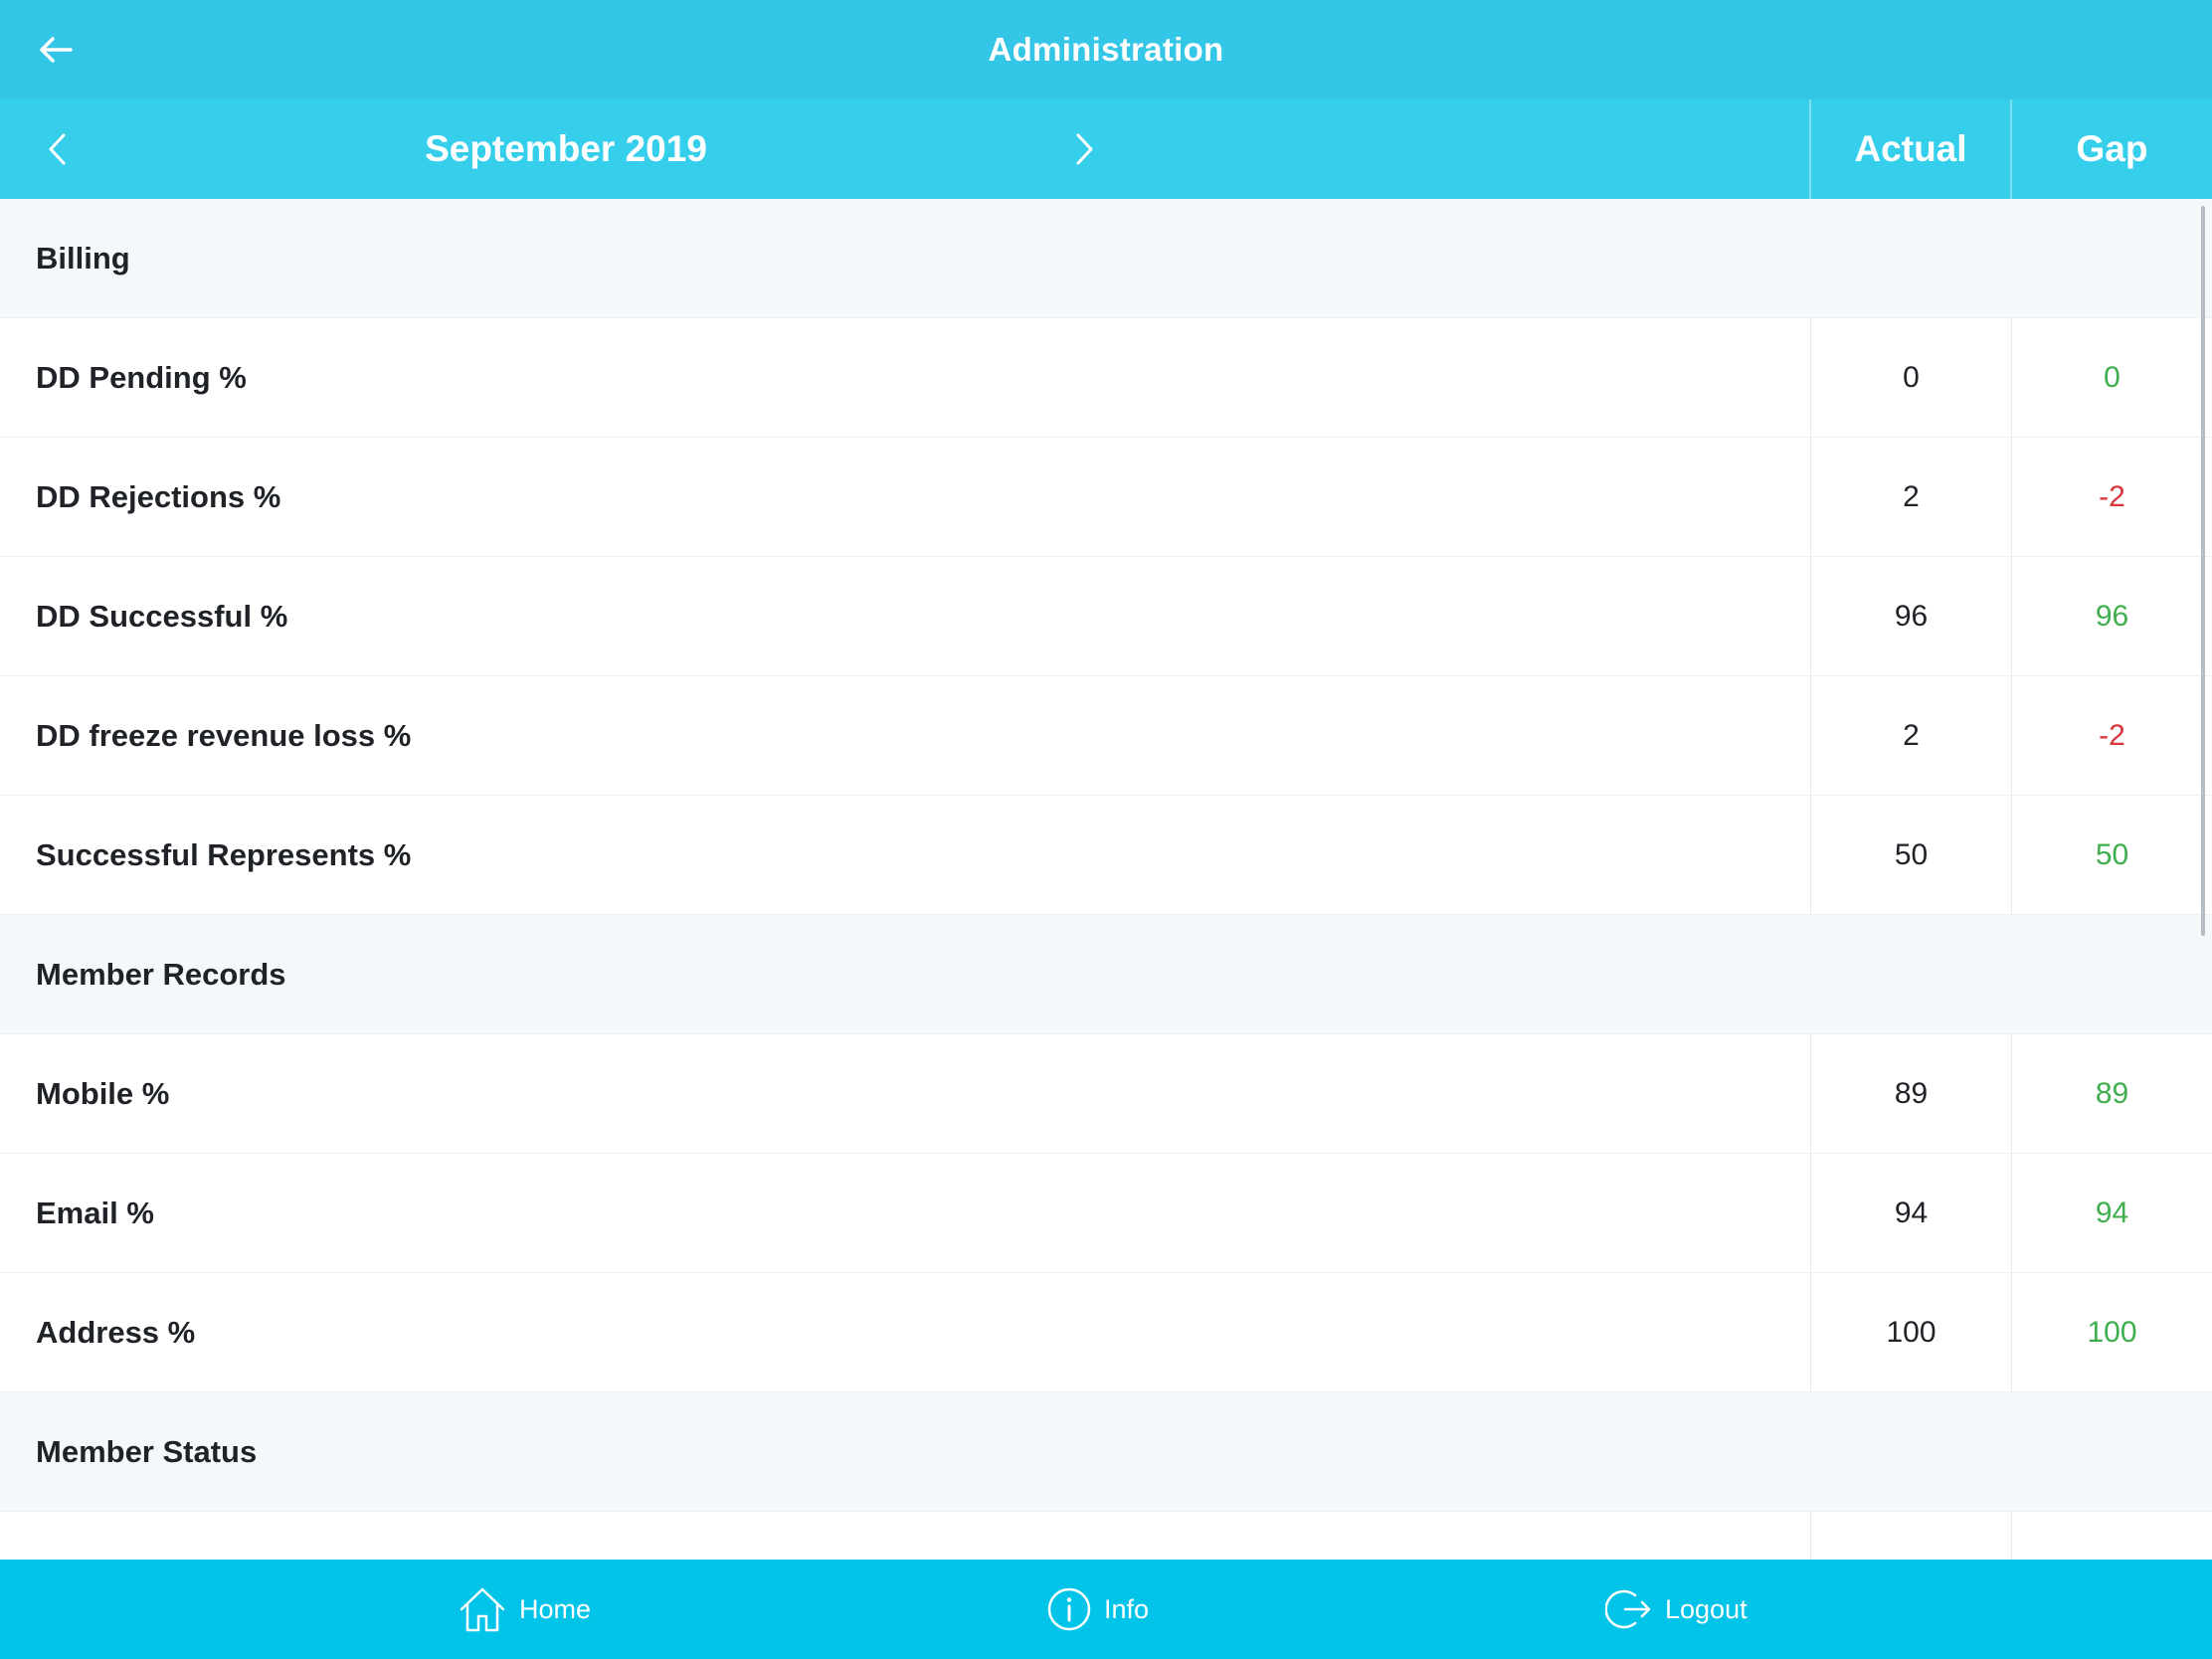 The height and width of the screenshot is (1659, 2212). Describe the element at coordinates (905, 855) in the screenshot. I see `row-label: Successful Represents %` at that location.